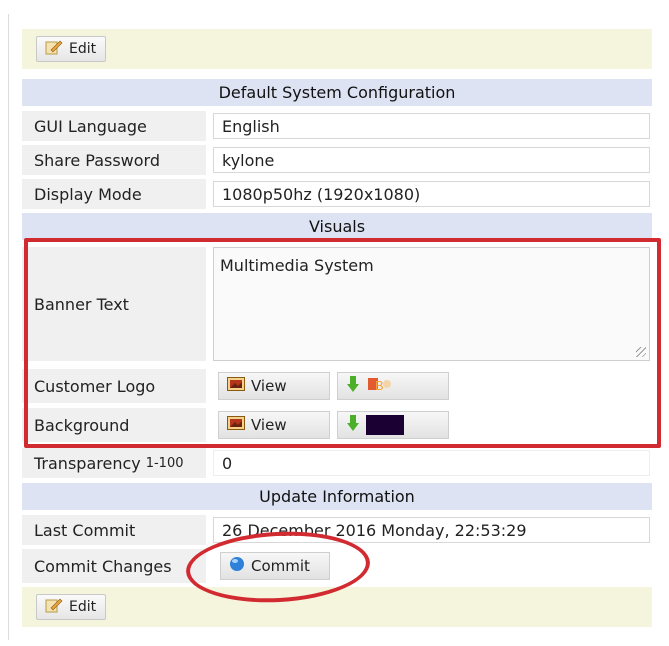 This screenshot has height=646, width=669. I want to click on row-share-password: Share Password kylone, so click(337, 160).